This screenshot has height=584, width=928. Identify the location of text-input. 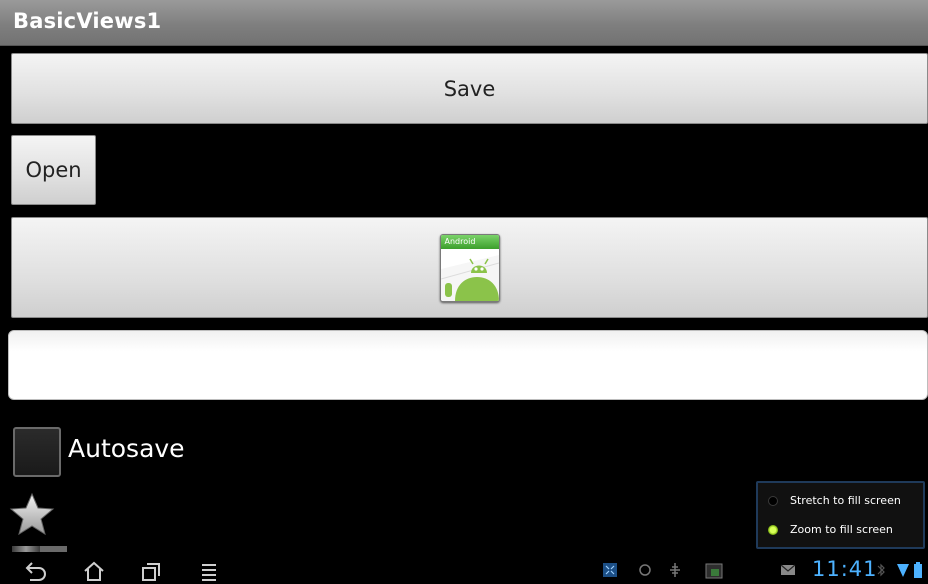
(468, 365).